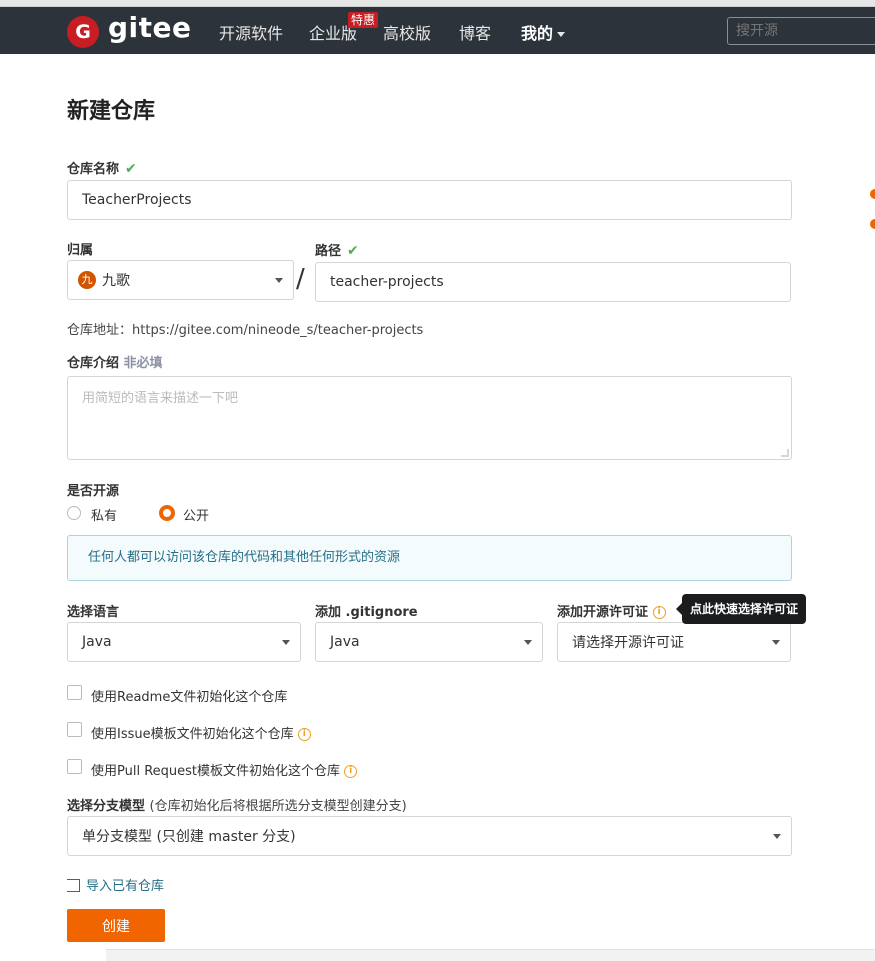 This screenshot has width=875, height=961. I want to click on path-input: teacher-projects, so click(553, 282).